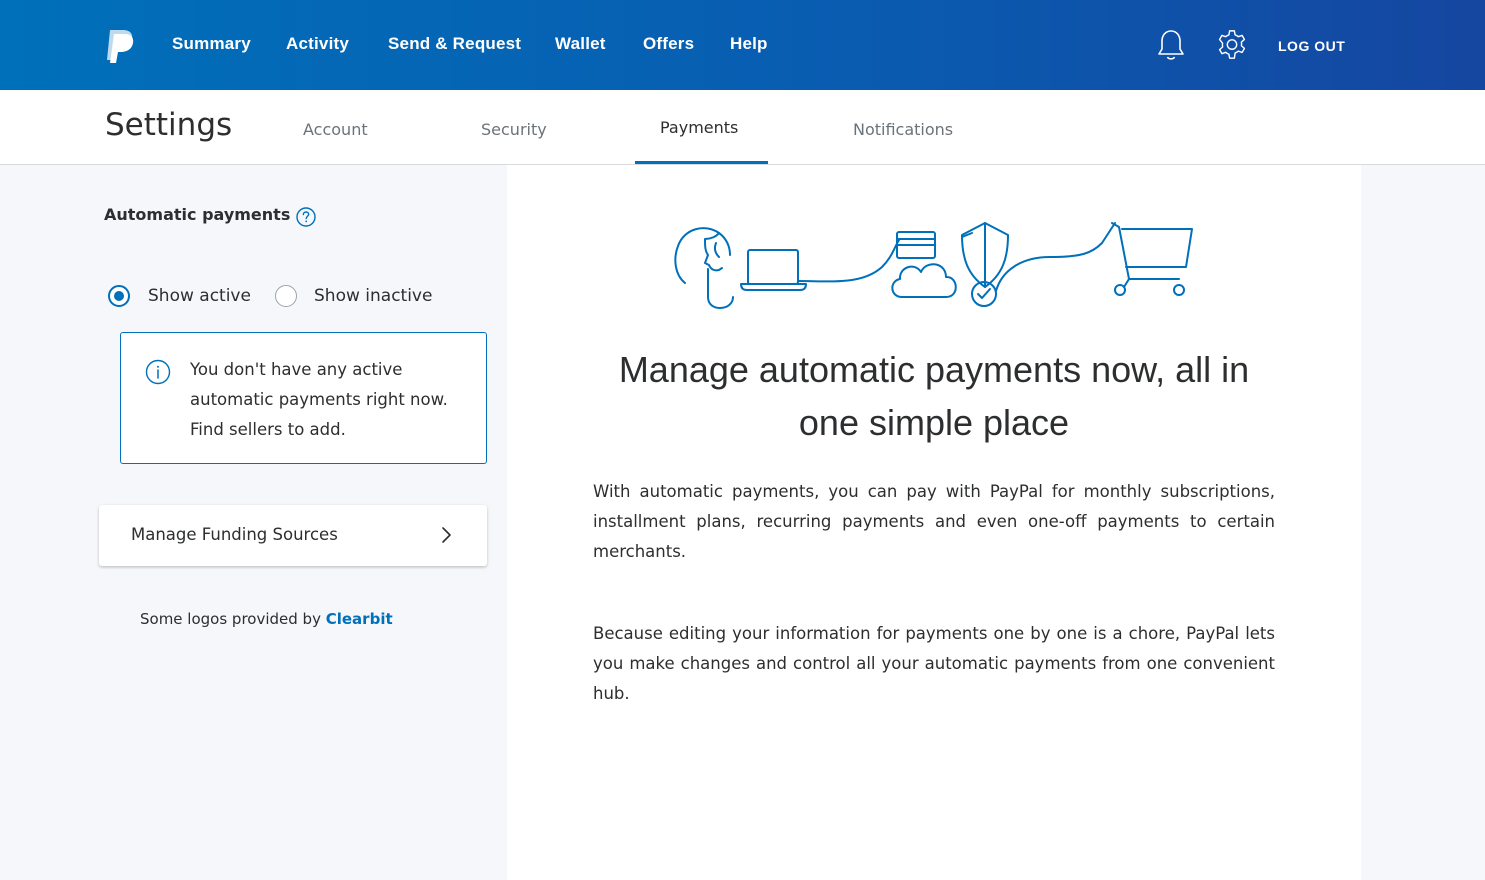 This screenshot has height=880, width=1485. I want to click on tab-account: Account, so click(335, 129).